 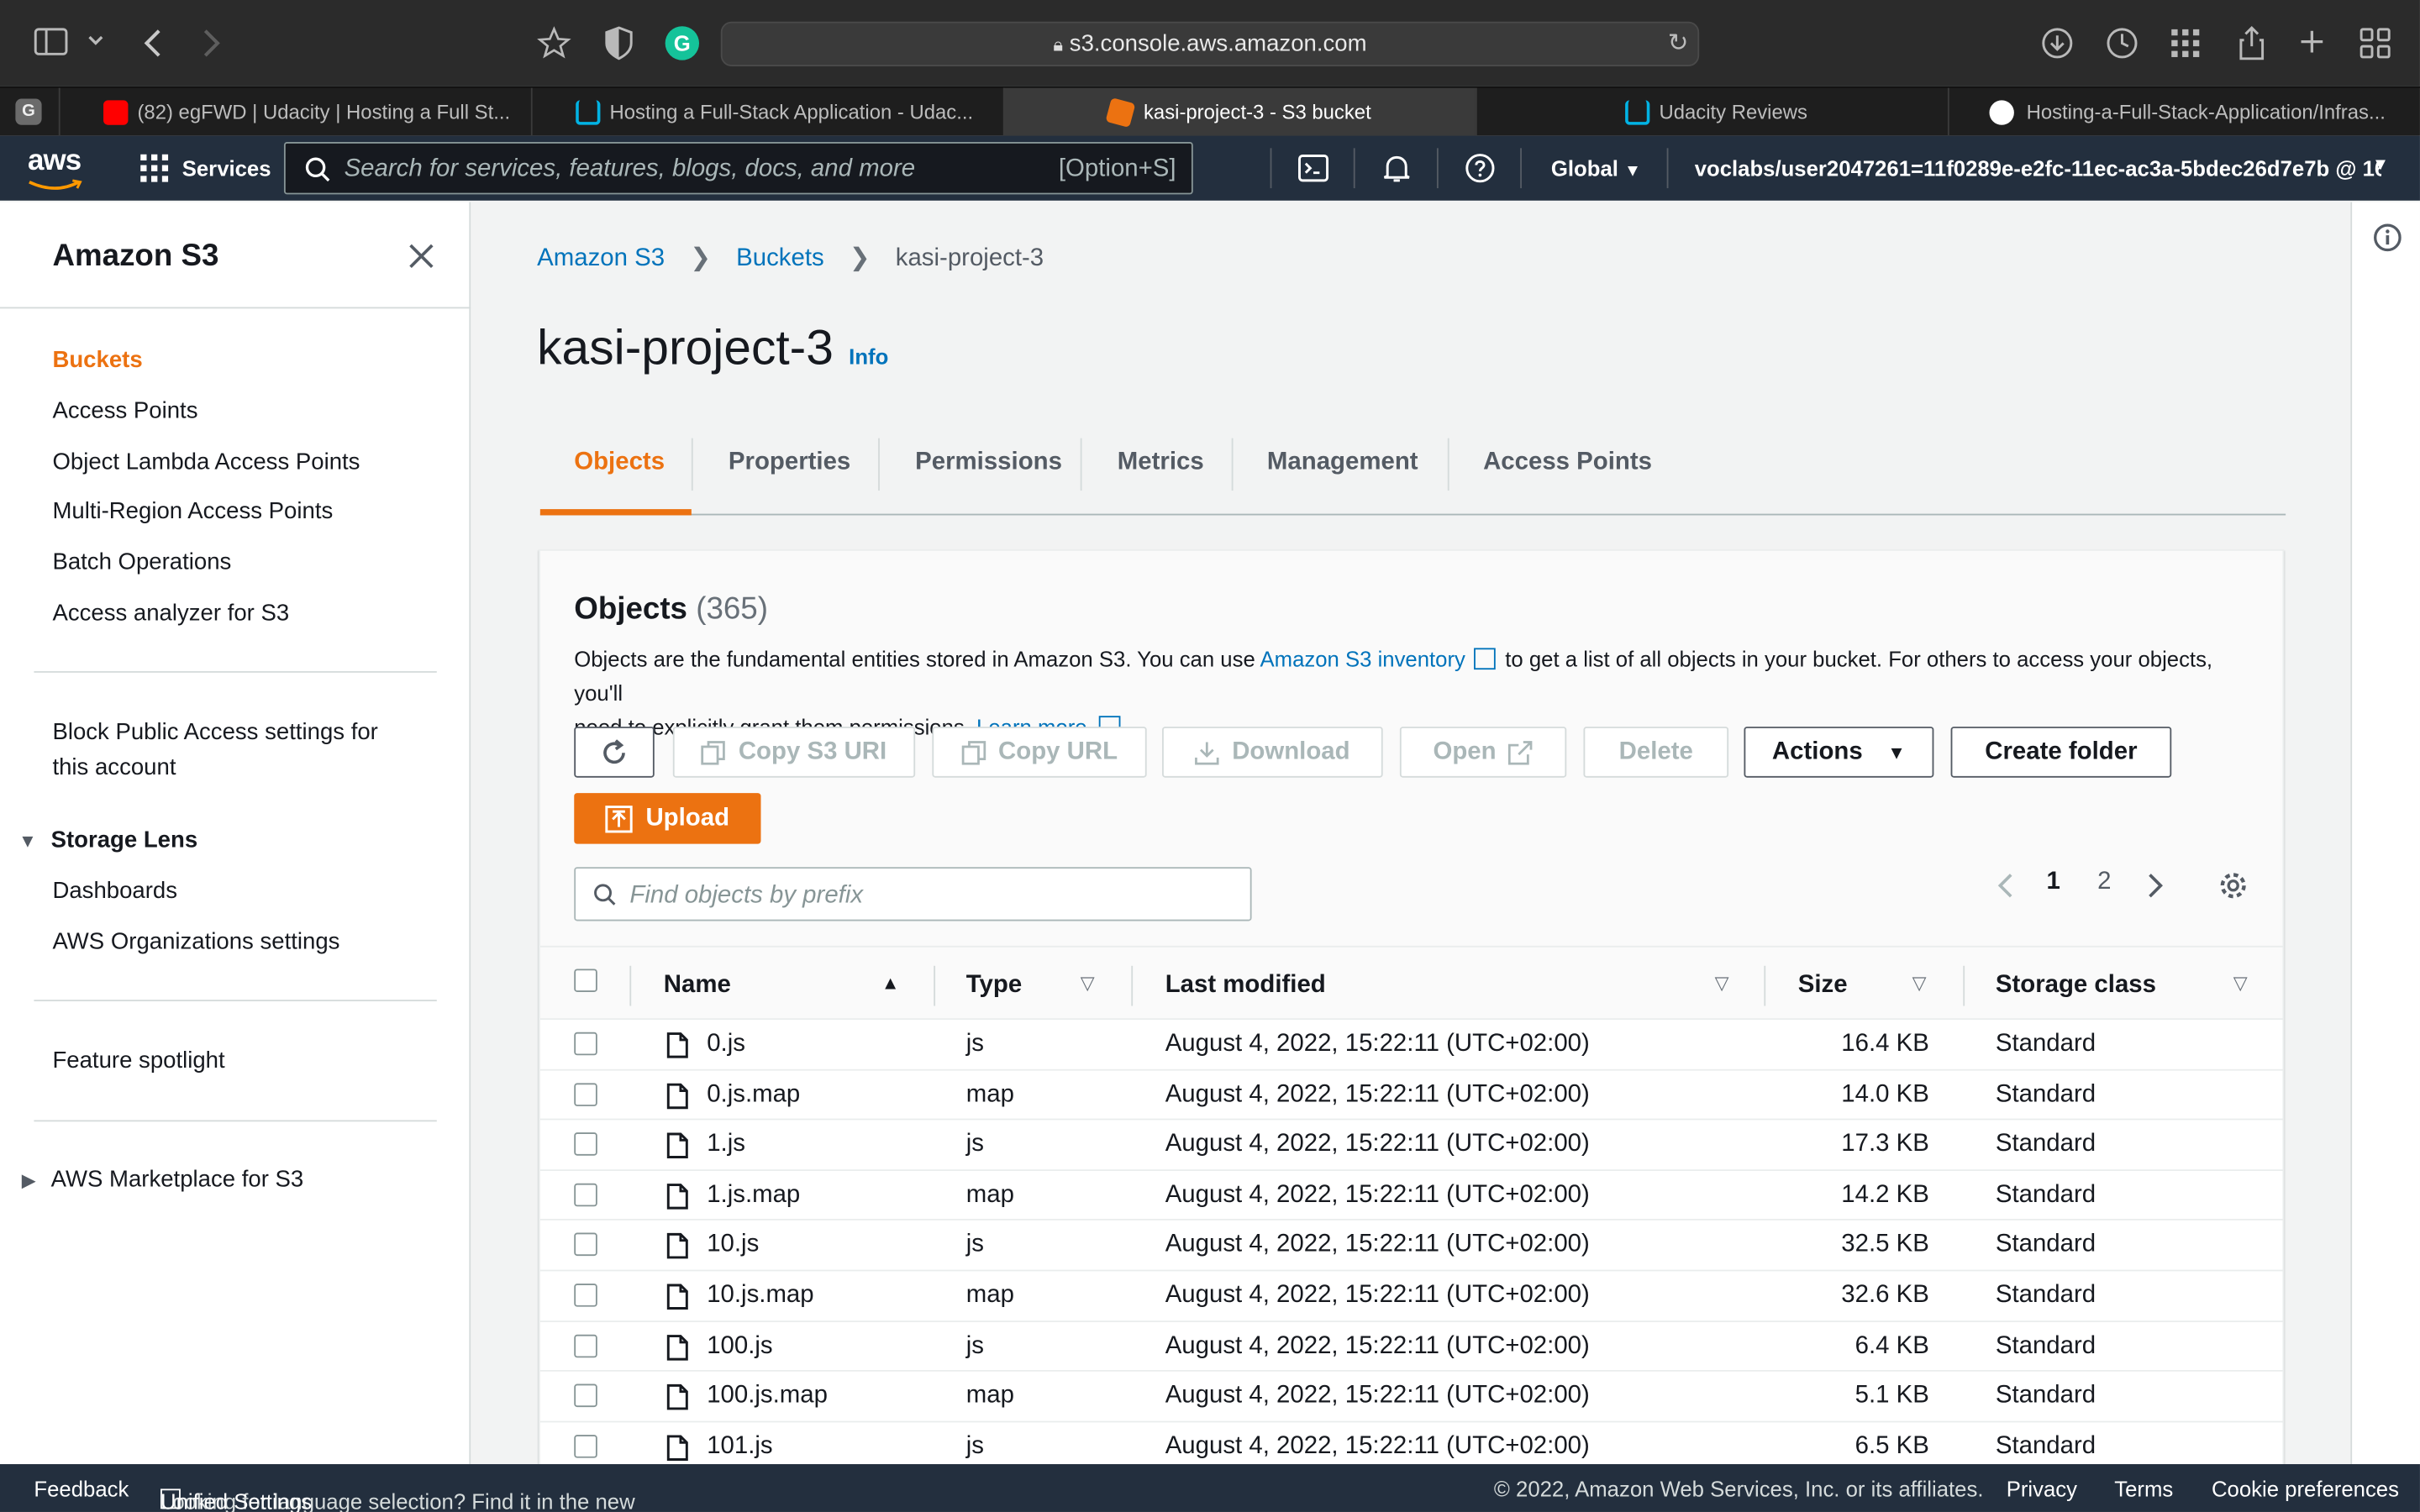 I want to click on services-menu: Services, so click(x=226, y=168).